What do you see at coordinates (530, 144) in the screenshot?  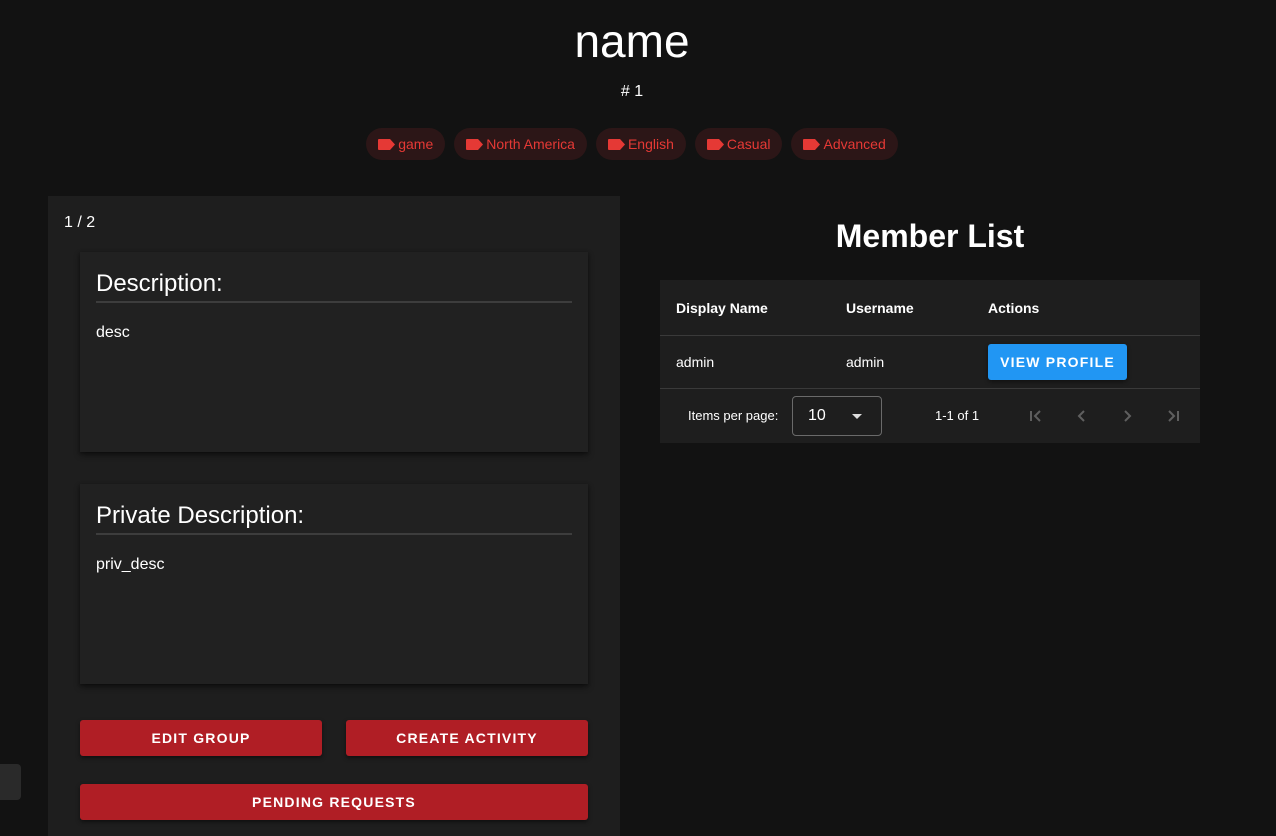 I see `tag-label: North America` at bounding box center [530, 144].